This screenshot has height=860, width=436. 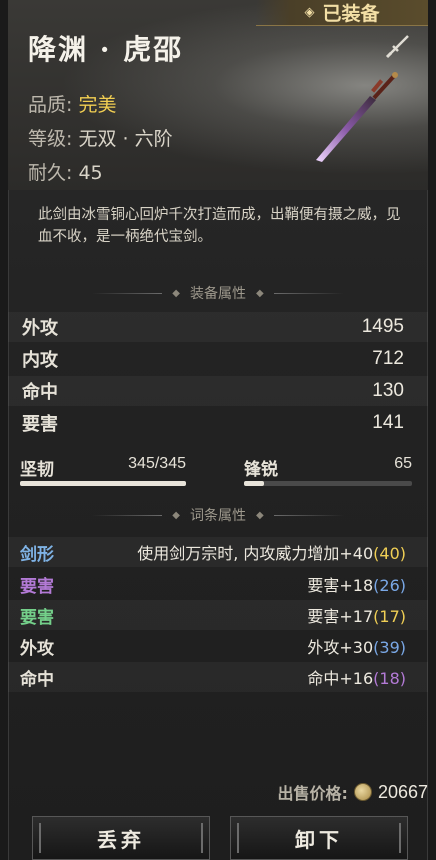 What do you see at coordinates (40, 424) in the screenshot?
I see `stat-label: 要害` at bounding box center [40, 424].